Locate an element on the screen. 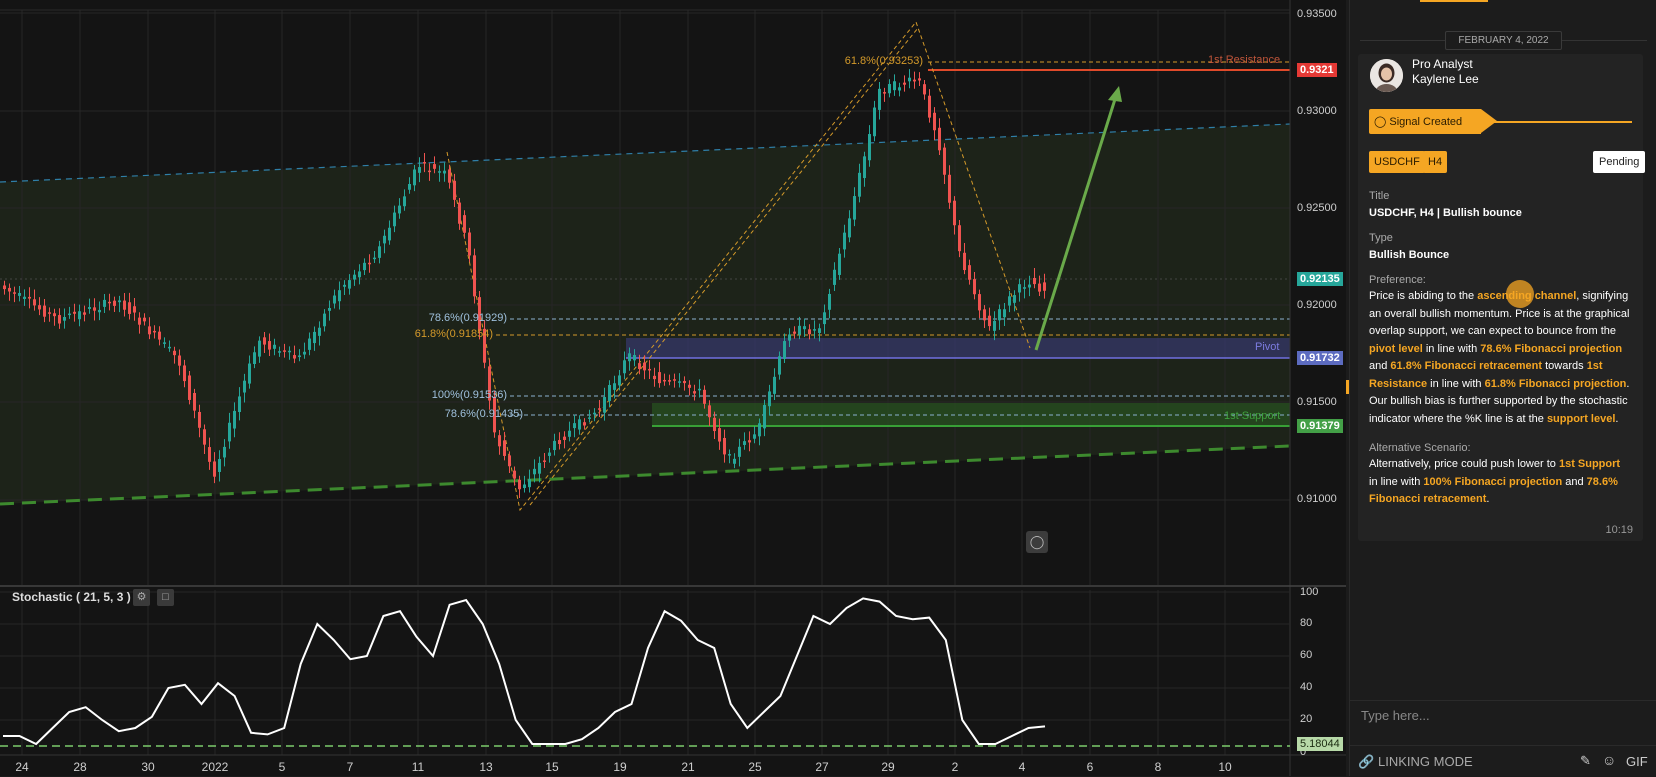 This screenshot has width=1656, height=777. date-axis-label: 15 is located at coordinates (552, 767).